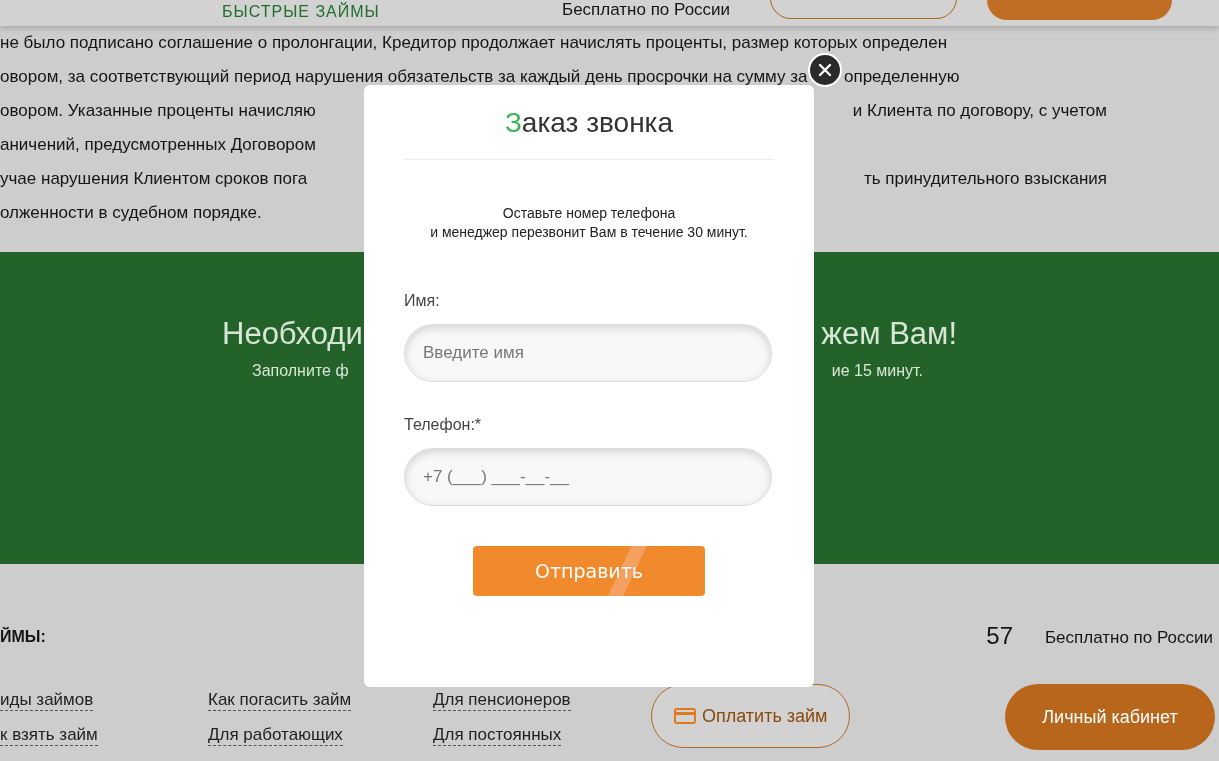 The image size is (1219, 761). What do you see at coordinates (589, 133) in the screenshot?
I see `dialog-title: Заказ звонка` at bounding box center [589, 133].